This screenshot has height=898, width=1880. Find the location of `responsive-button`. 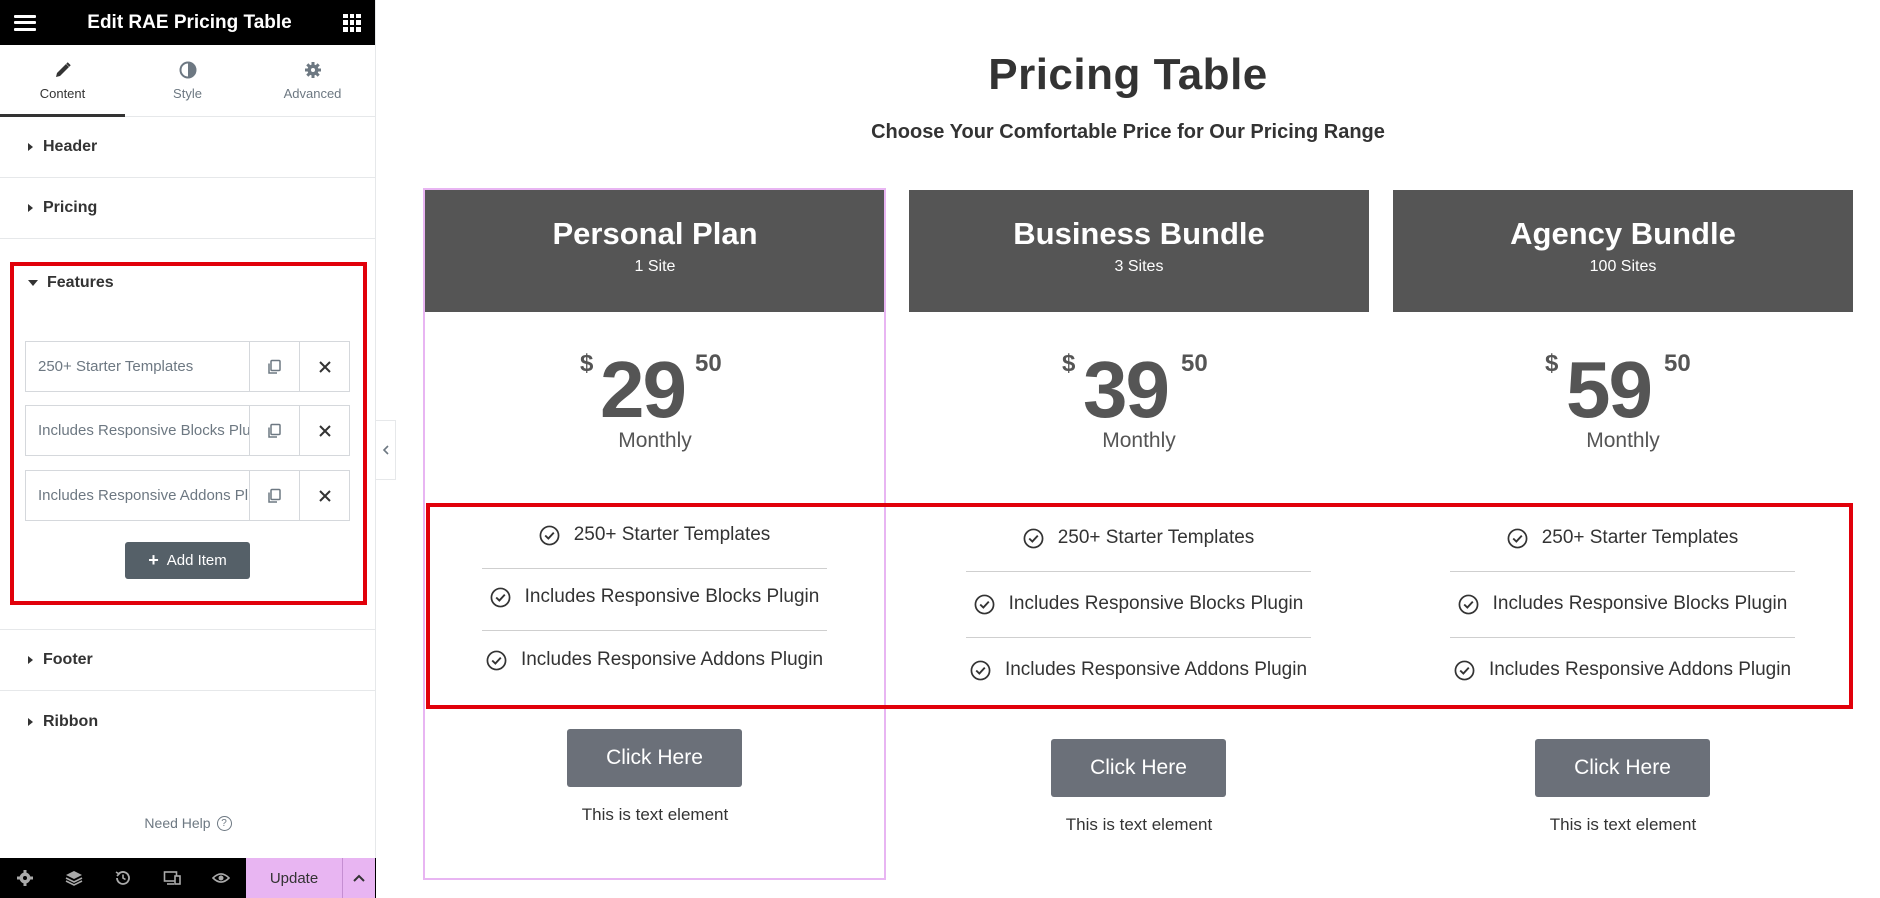

responsive-button is located at coordinates (171, 878).